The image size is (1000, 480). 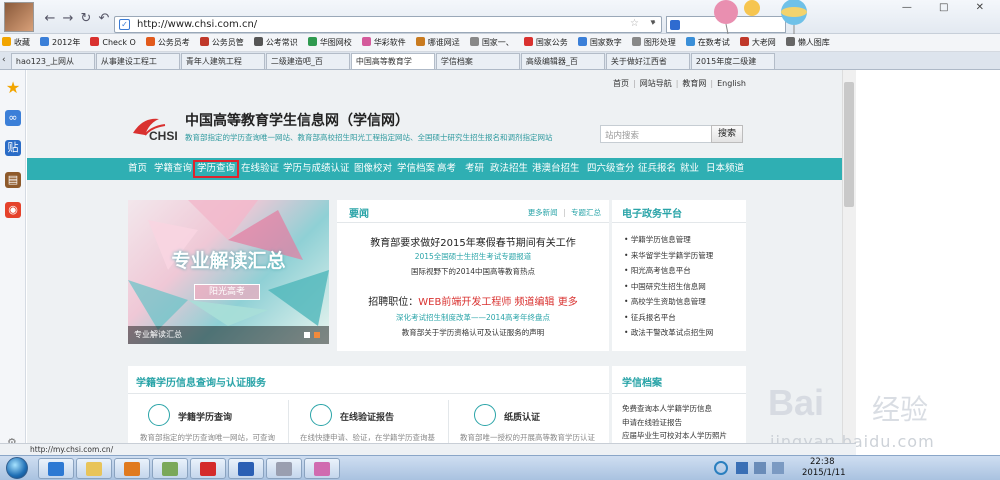 What do you see at coordinates (668, 240) in the screenshot?
I see `egov-link: • 学籍学历信息管理` at bounding box center [668, 240].